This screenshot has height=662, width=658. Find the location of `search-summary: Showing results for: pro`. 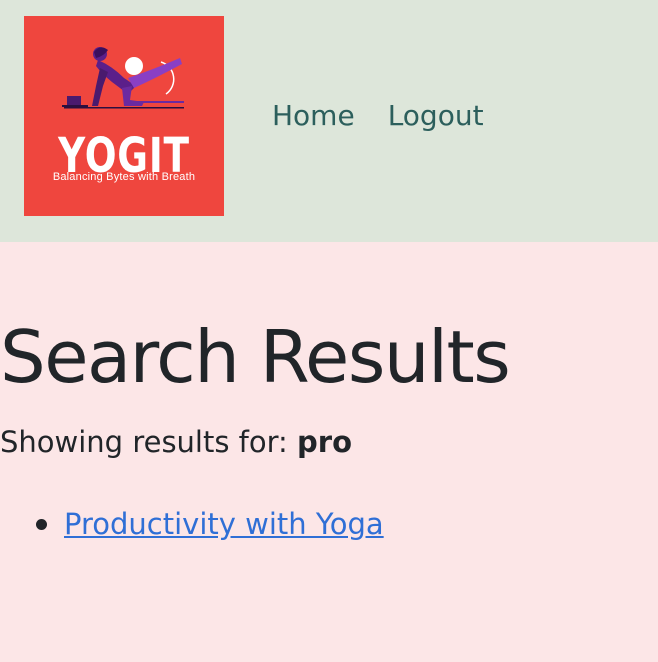

search-summary: Showing results for: pro is located at coordinates (176, 442).